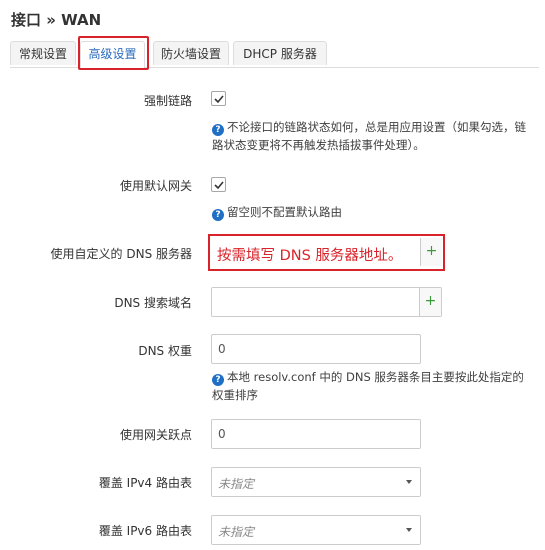 This screenshot has width=545, height=550. I want to click on dns-weight-value: 0, so click(222, 349).